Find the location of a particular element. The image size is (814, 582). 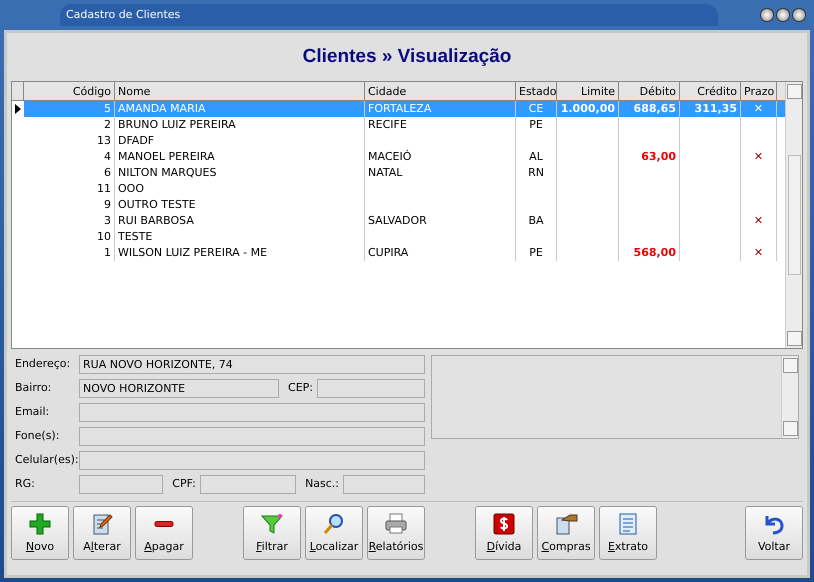

field-label: CPF: is located at coordinates (184, 484).